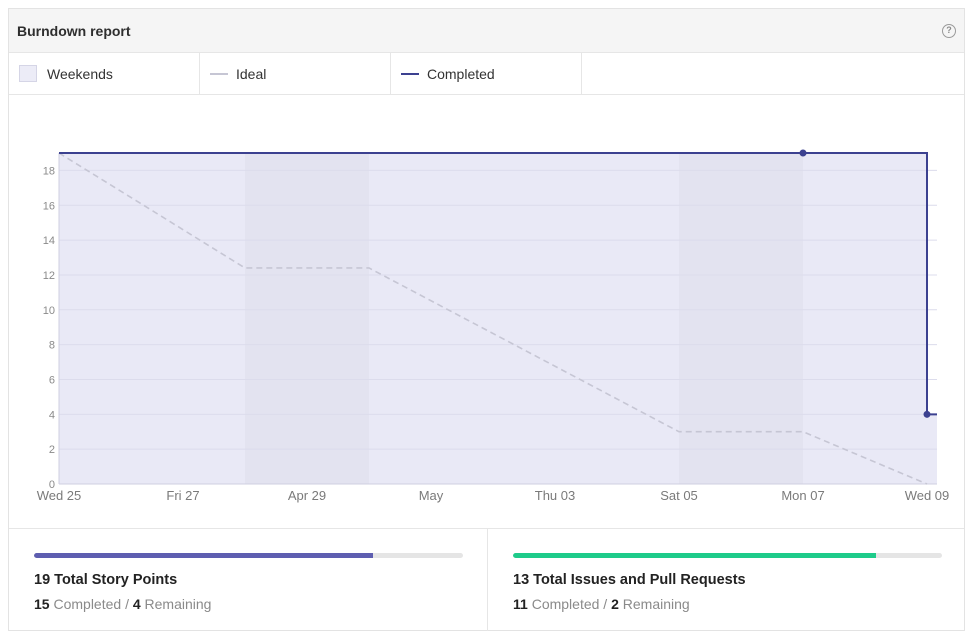  I want to click on panel-header: Burndown report ?, so click(486, 31).